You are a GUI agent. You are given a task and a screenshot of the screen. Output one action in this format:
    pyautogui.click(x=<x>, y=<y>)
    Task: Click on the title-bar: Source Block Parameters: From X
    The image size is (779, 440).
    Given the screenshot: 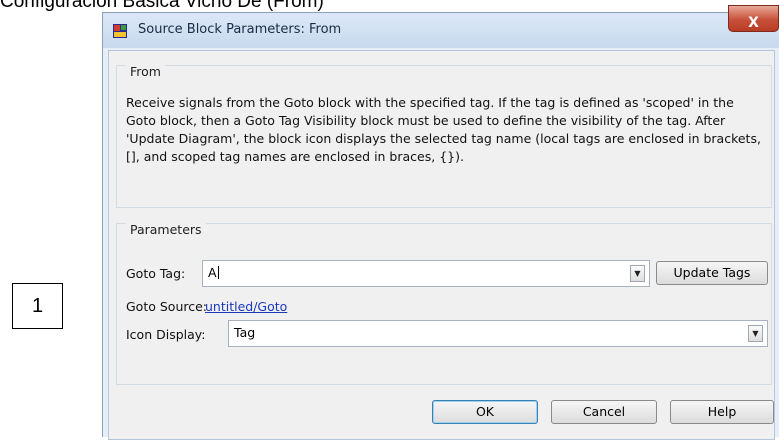 What is the action you would take?
    pyautogui.click(x=441, y=26)
    